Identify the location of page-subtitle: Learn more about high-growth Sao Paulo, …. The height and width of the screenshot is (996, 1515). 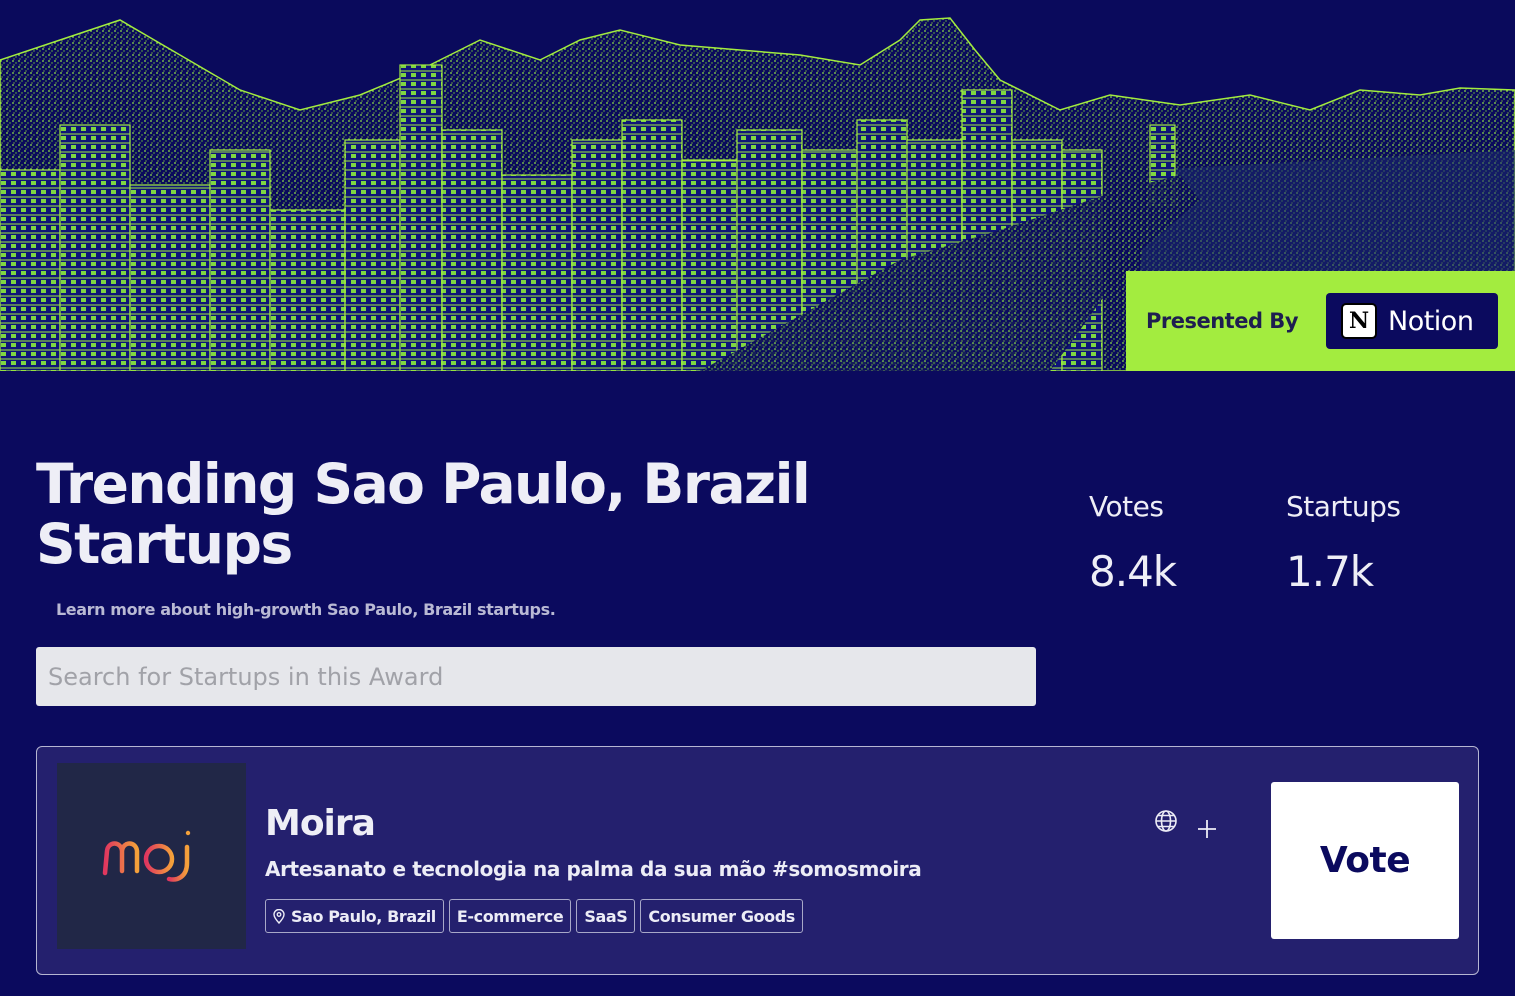
(306, 609).